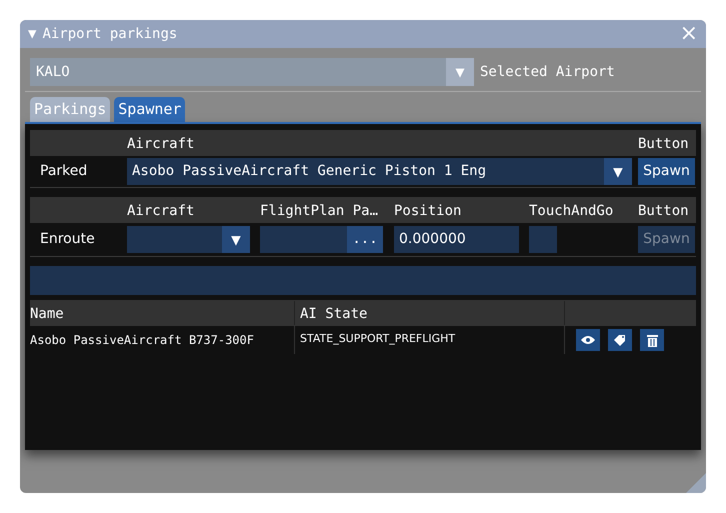 This screenshot has width=726, height=513. I want to click on eye-icon, so click(588, 340).